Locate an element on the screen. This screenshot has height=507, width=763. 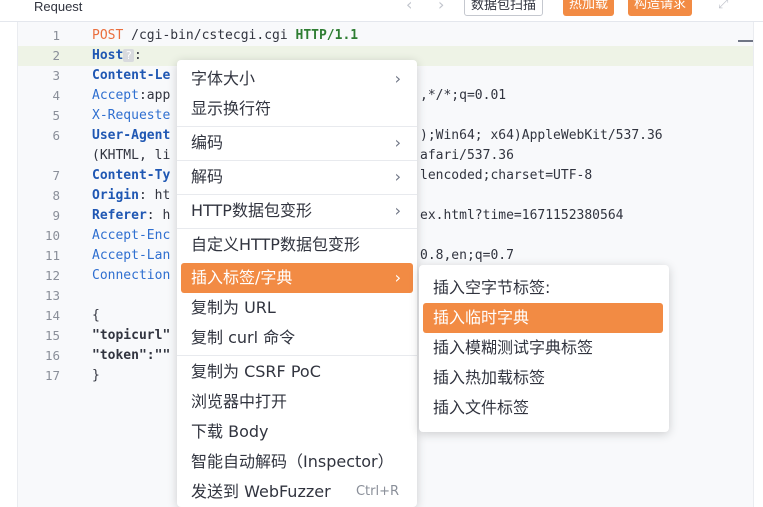
code-tail: afari/537.36 is located at coordinates (467, 155).